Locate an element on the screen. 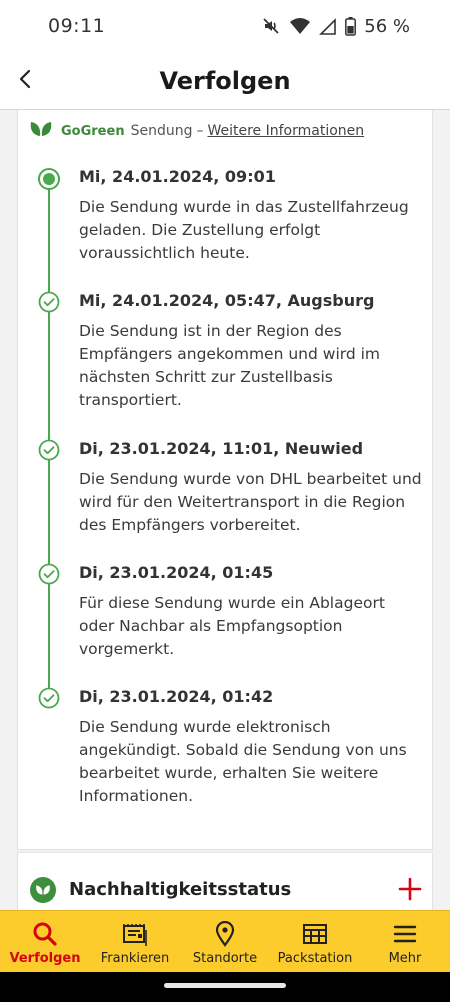 The width and height of the screenshot is (450, 1002). page-title: Verfolgen is located at coordinates (225, 80).